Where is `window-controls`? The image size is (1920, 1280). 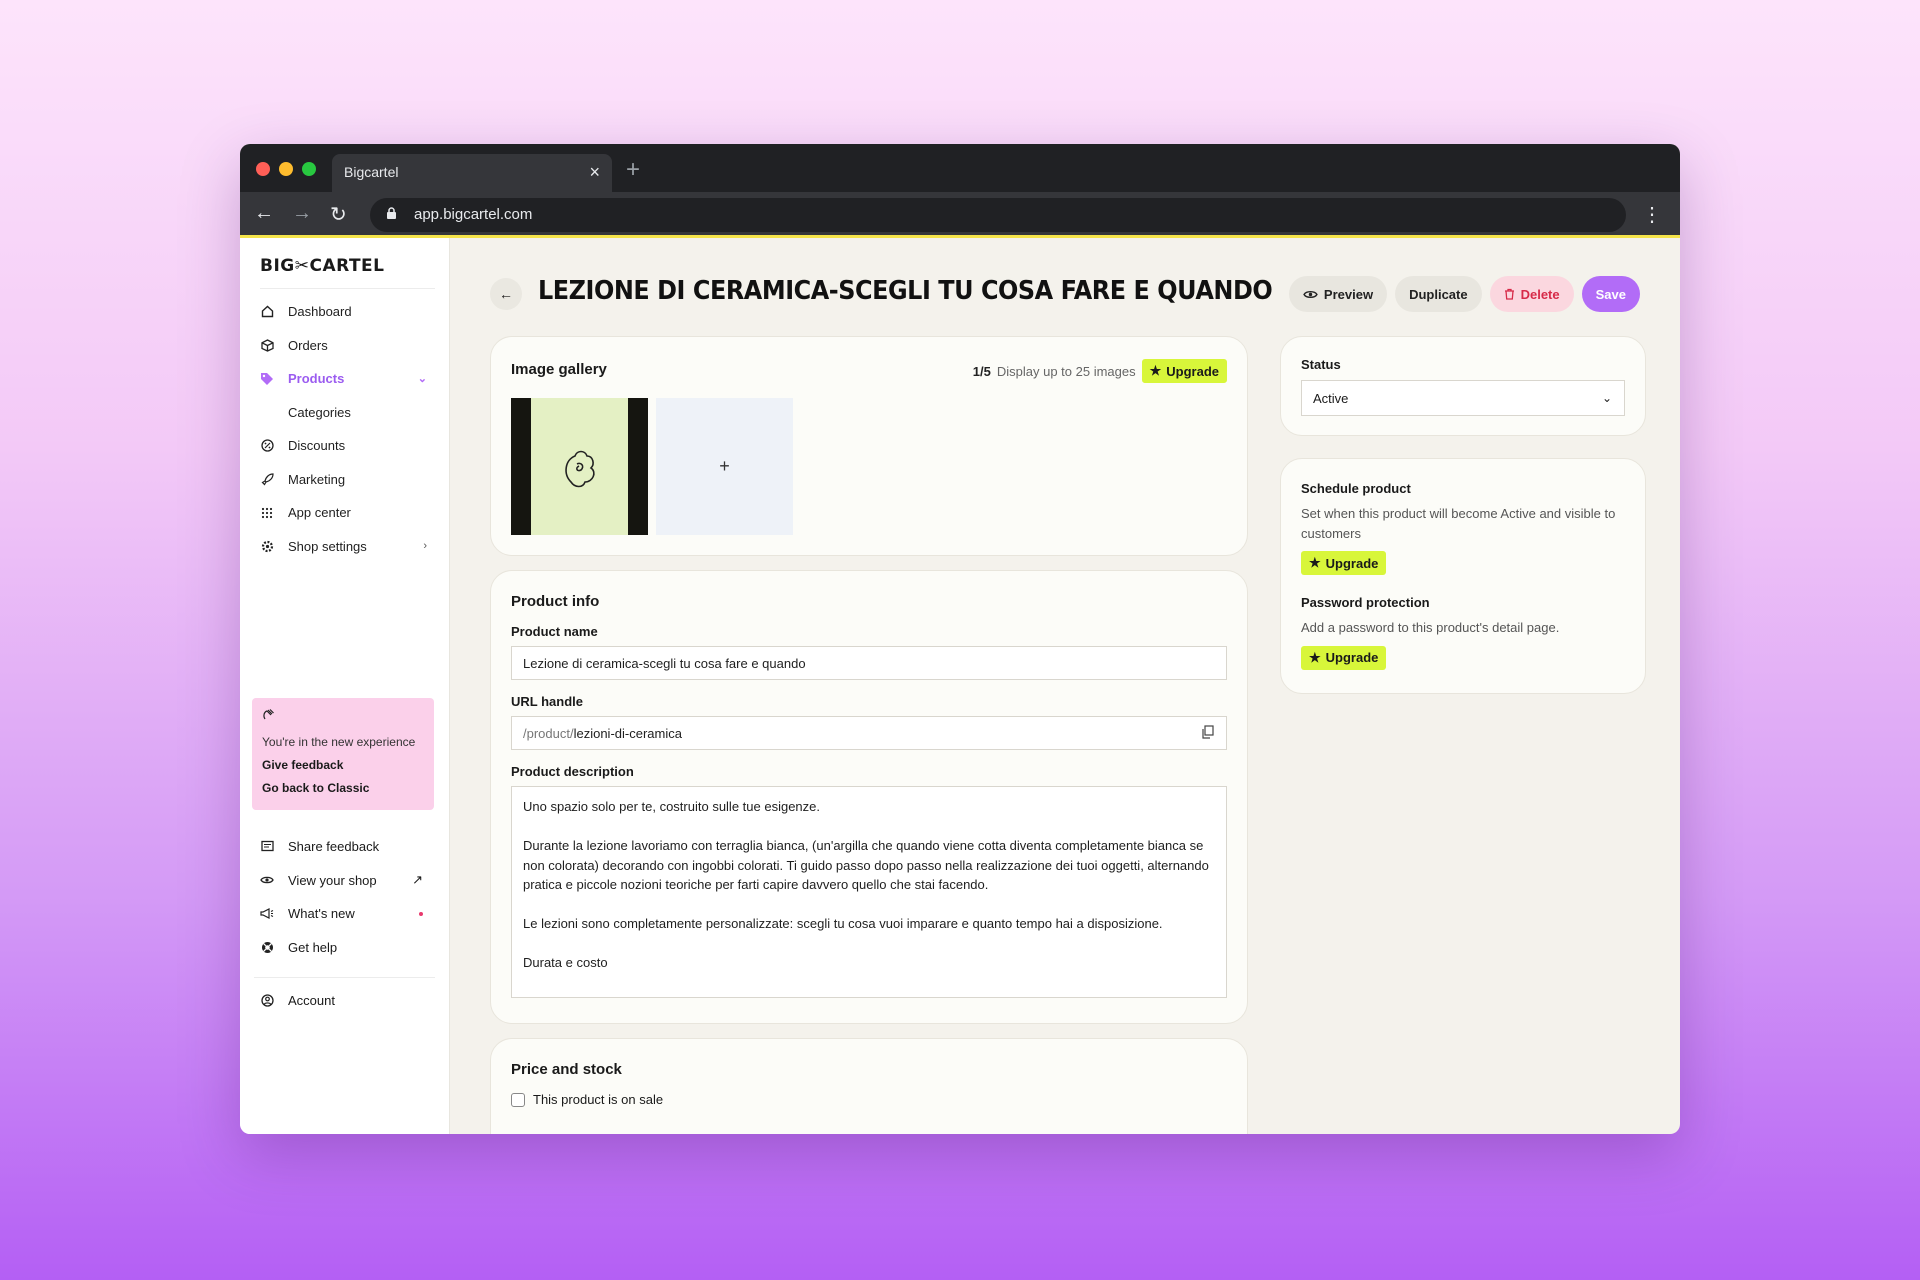 window-controls is located at coordinates (286, 169).